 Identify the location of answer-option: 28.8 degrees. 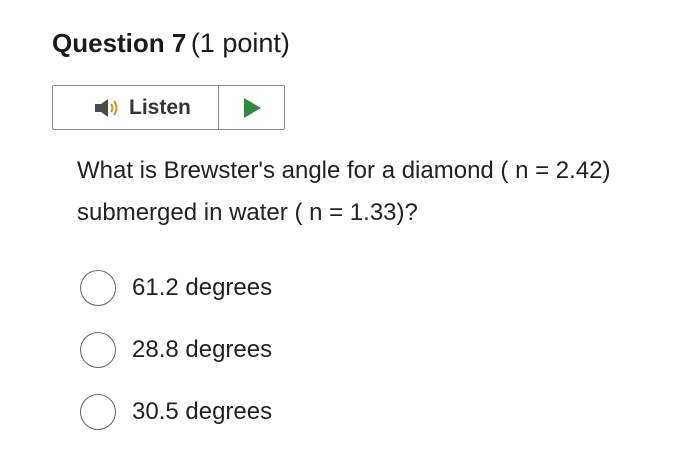
(176, 350).